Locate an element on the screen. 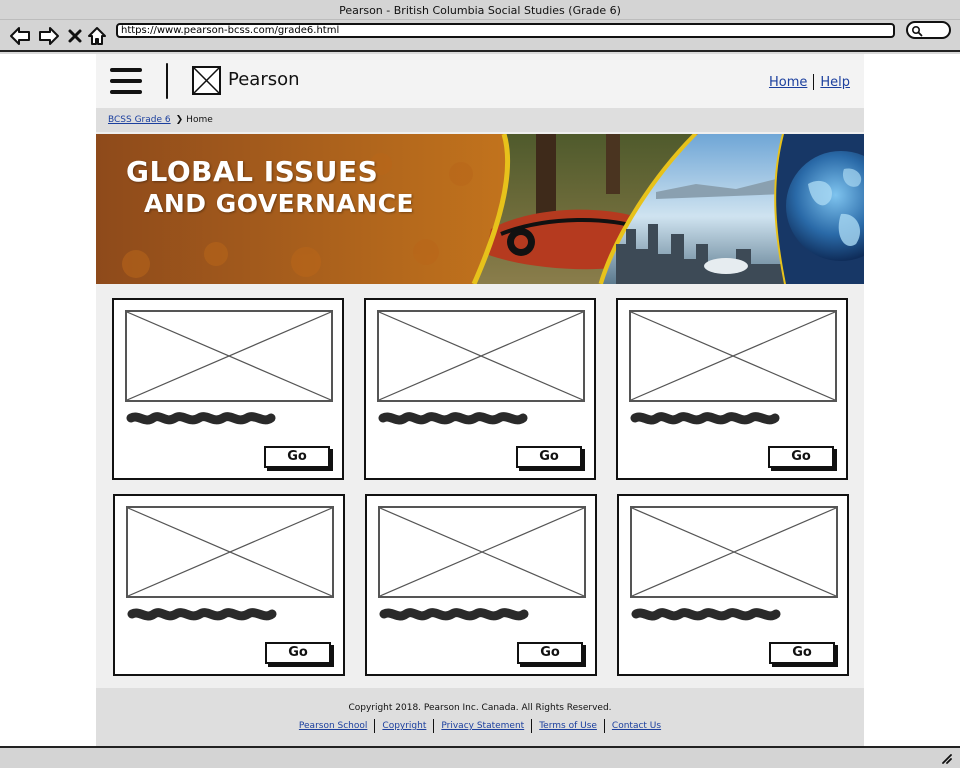  arrow-left-icon is located at coordinates (20, 36).